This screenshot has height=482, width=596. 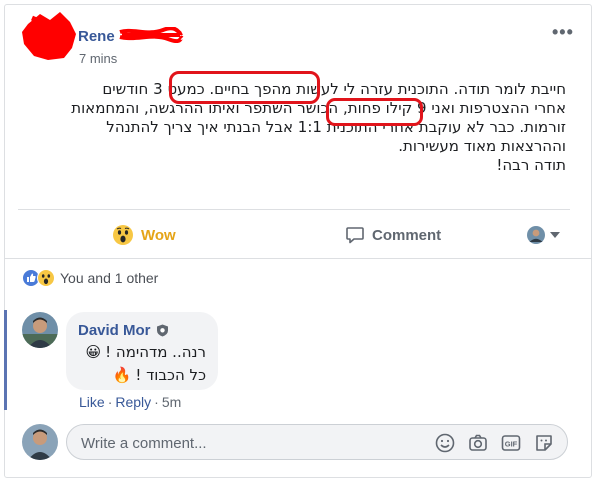 I want to click on redacted-avatar, so click(x=49, y=36).